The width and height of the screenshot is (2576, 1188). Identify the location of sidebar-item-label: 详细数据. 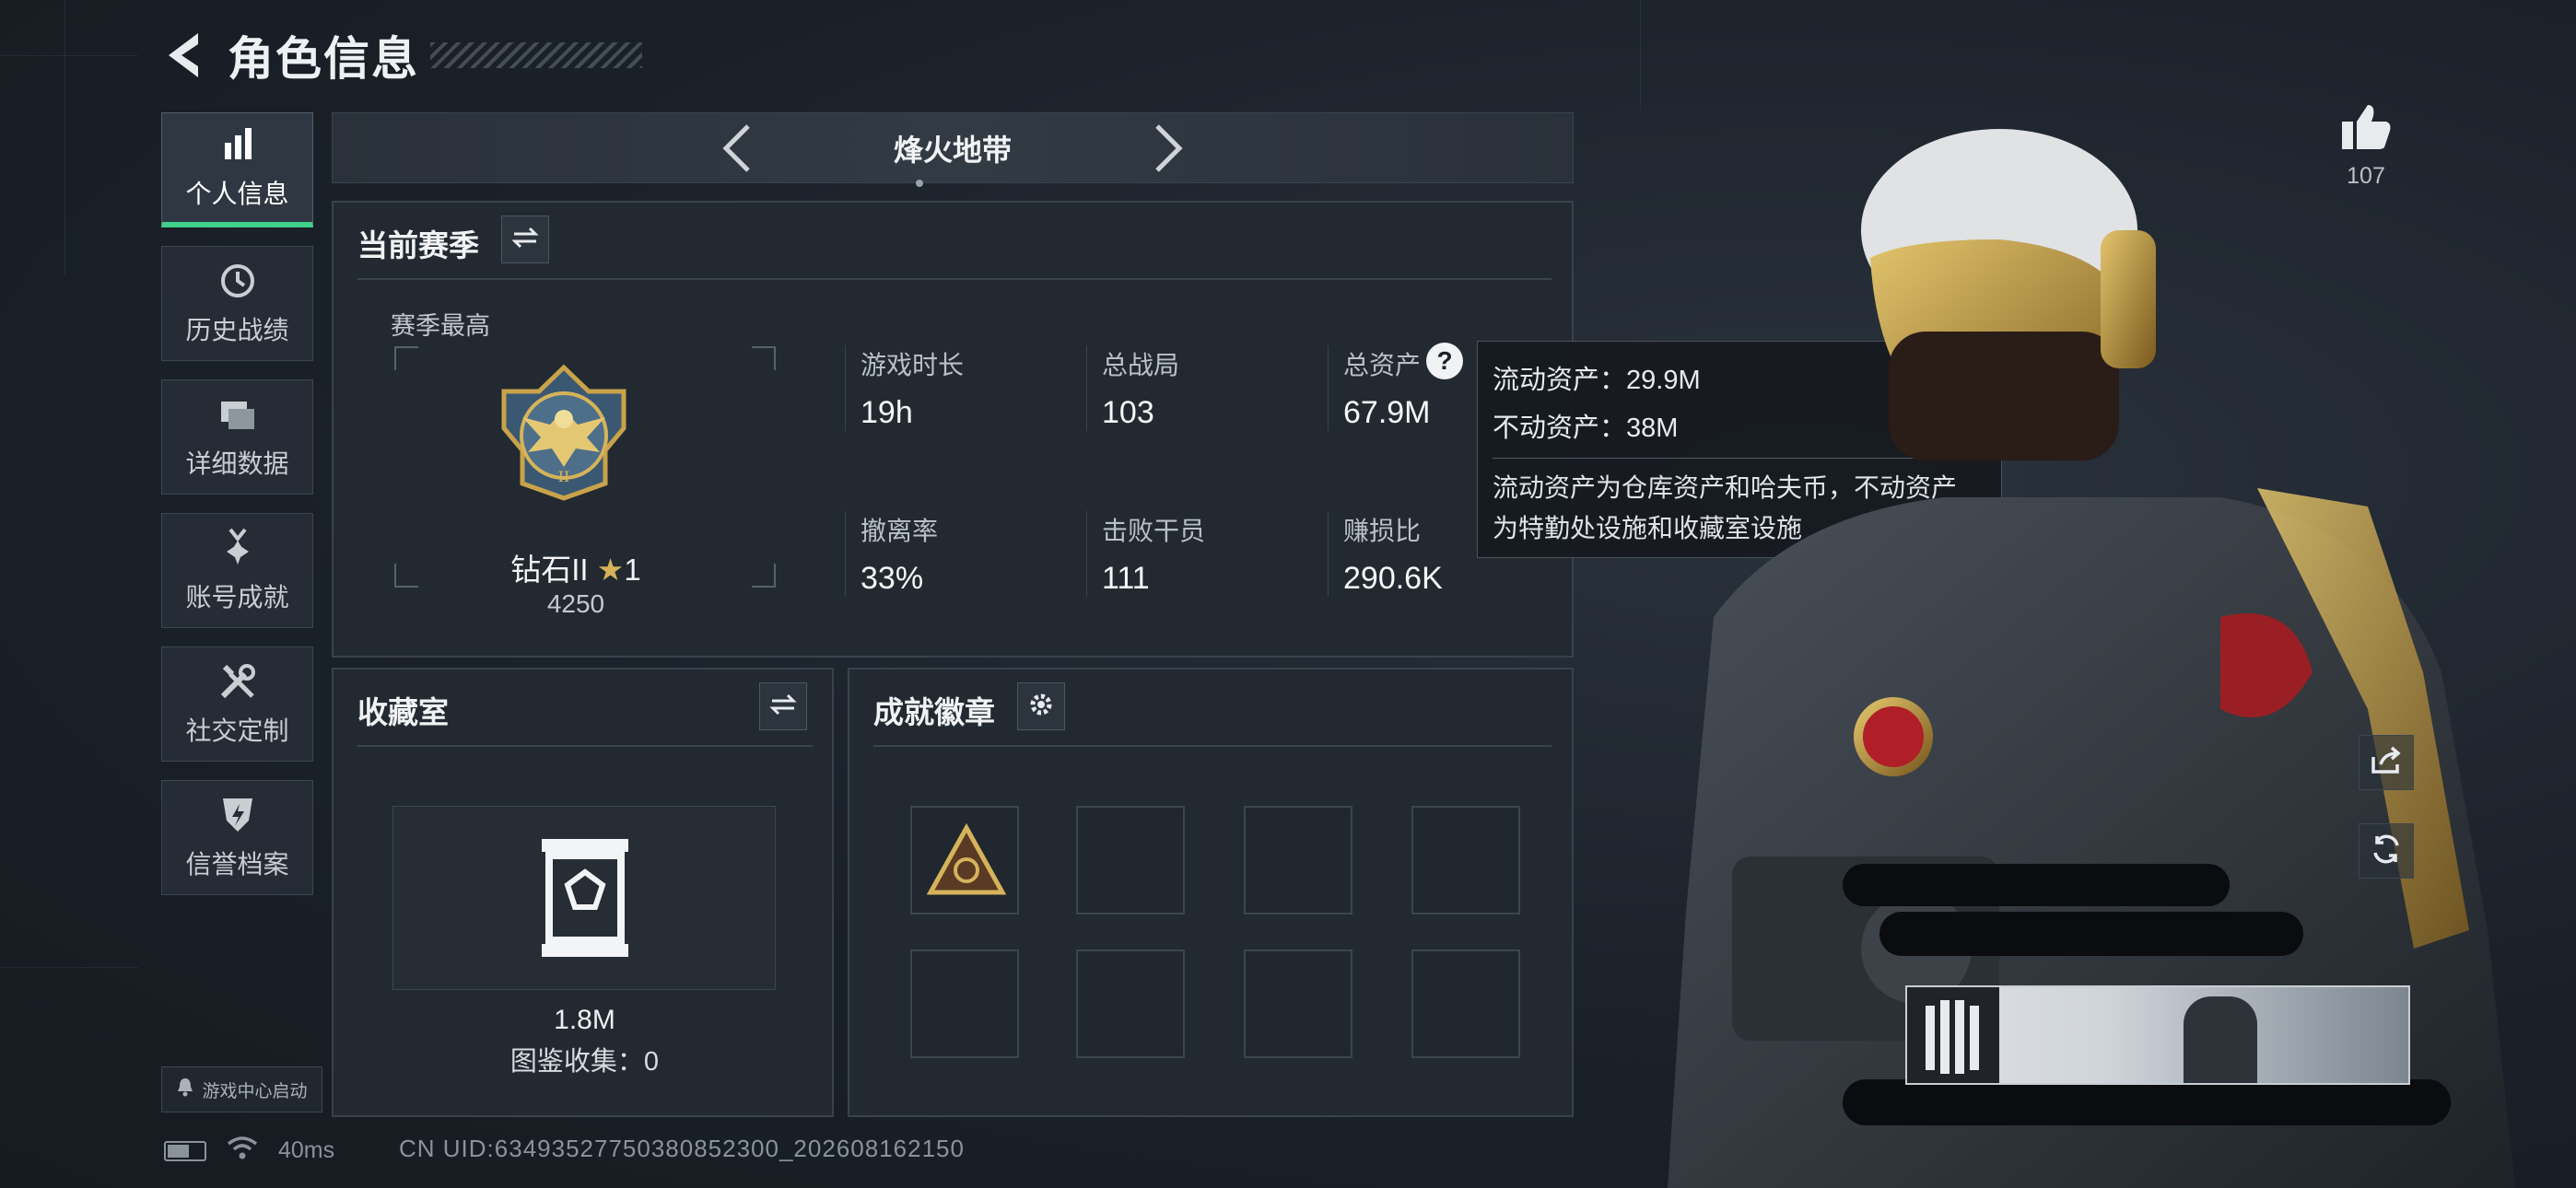
(237, 463).